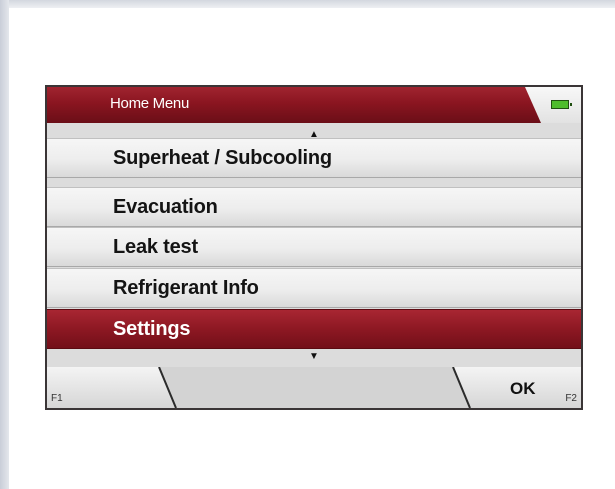 The width and height of the screenshot is (615, 489). Describe the element at coordinates (222, 158) in the screenshot. I see `menu-item-label: Superheat / Subcooling` at that location.